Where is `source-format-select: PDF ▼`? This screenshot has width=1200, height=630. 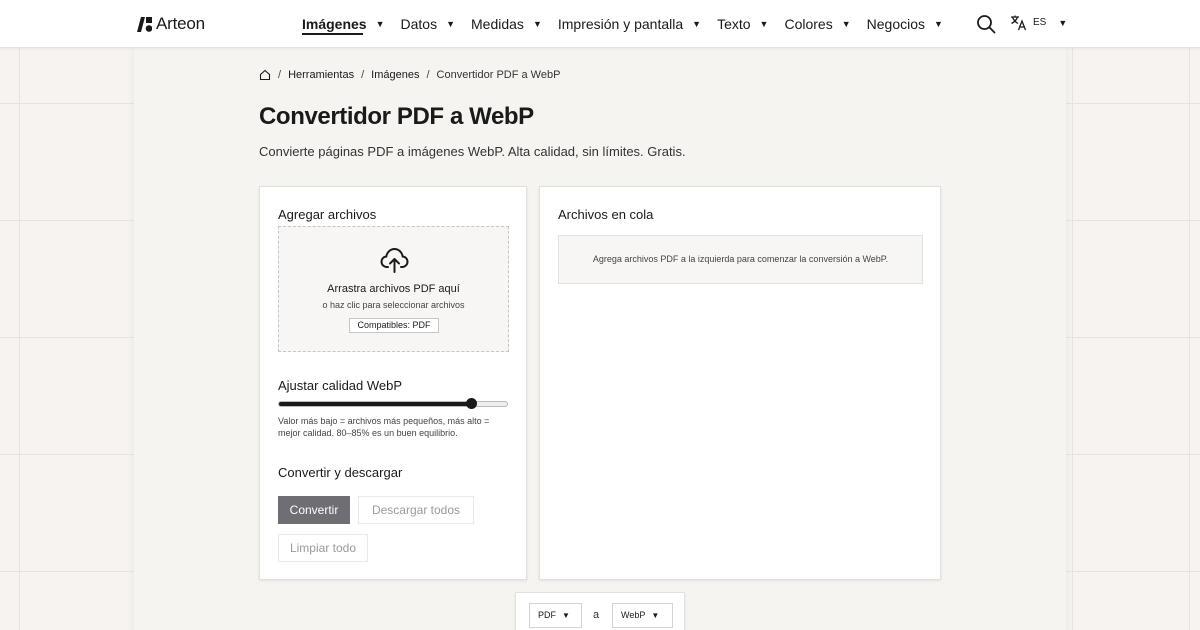
source-format-select: PDF ▼ is located at coordinates (555, 615).